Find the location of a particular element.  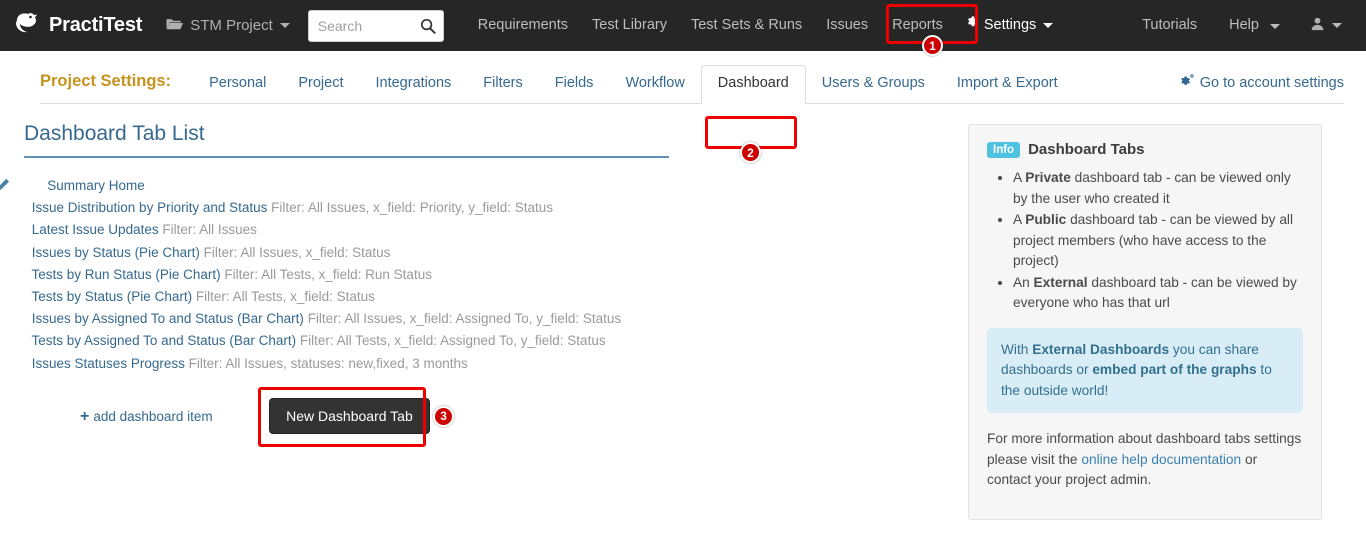

bullet-bold: Private is located at coordinates (1048, 177).